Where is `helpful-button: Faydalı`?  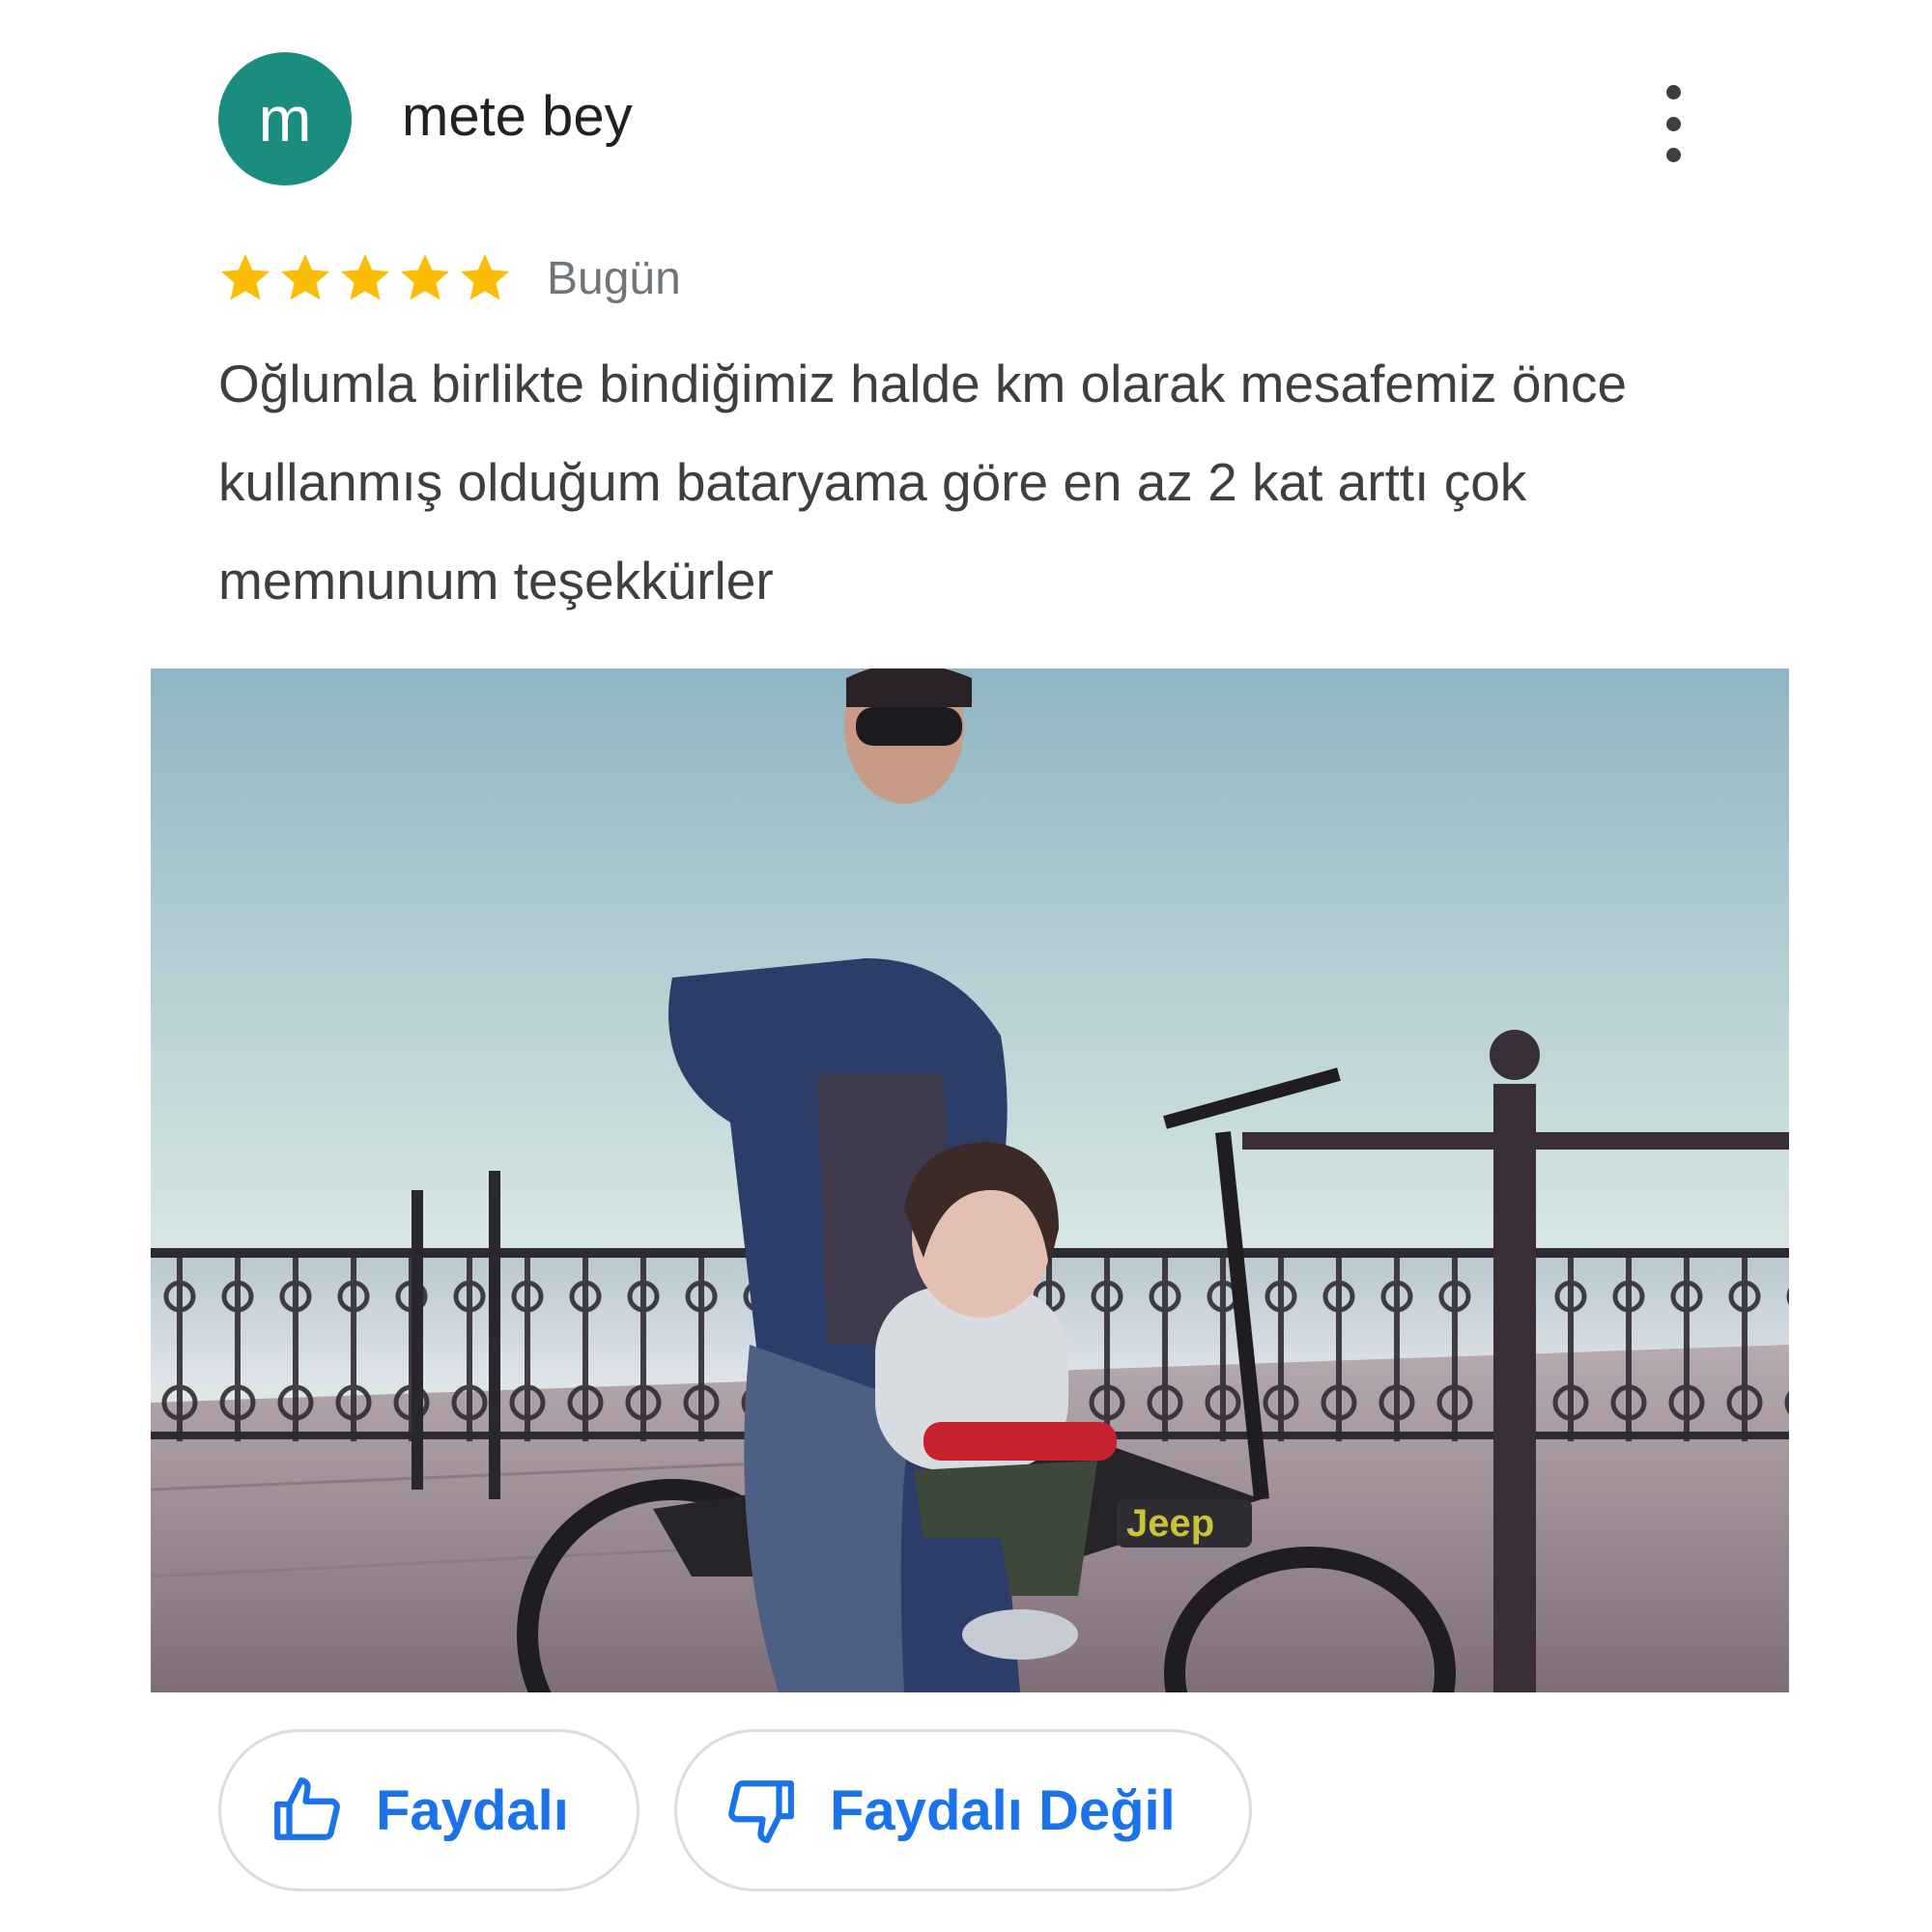
helpful-button: Faydalı is located at coordinates (428, 1810).